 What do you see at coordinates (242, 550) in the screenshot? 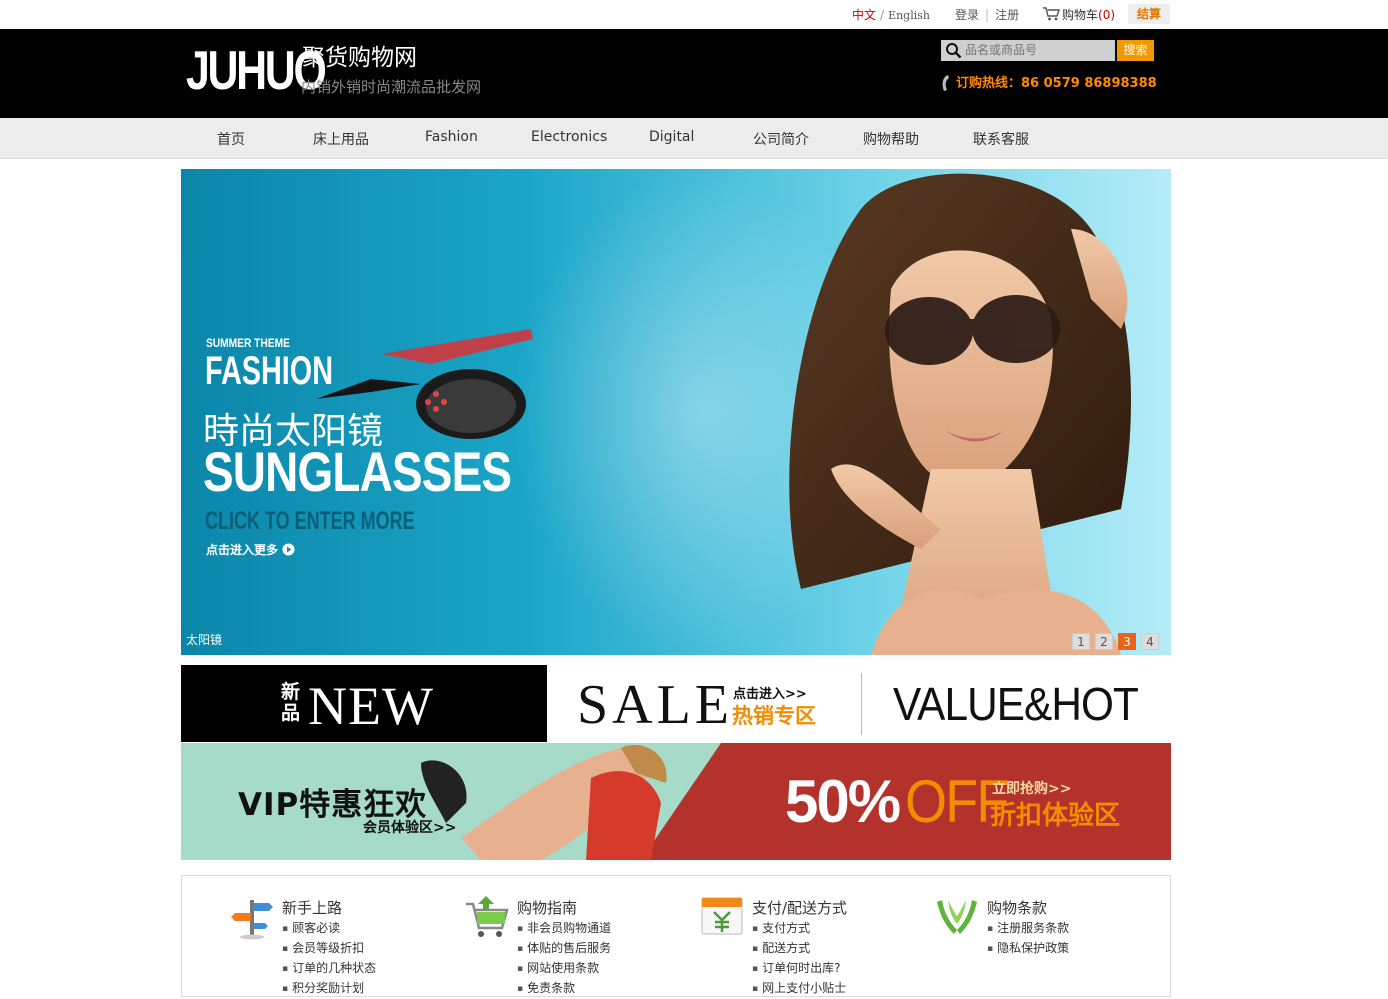
I see `banner-enter-more-text: 点击进入更多` at bounding box center [242, 550].